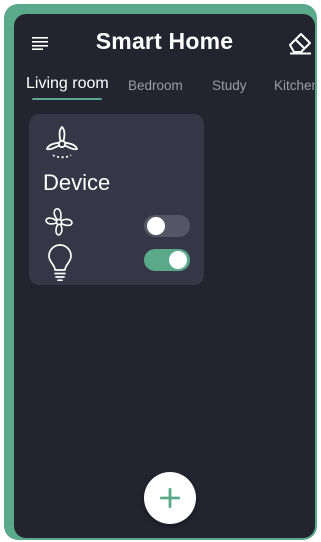  What do you see at coordinates (67, 99) in the screenshot?
I see `active-tab-indicator` at bounding box center [67, 99].